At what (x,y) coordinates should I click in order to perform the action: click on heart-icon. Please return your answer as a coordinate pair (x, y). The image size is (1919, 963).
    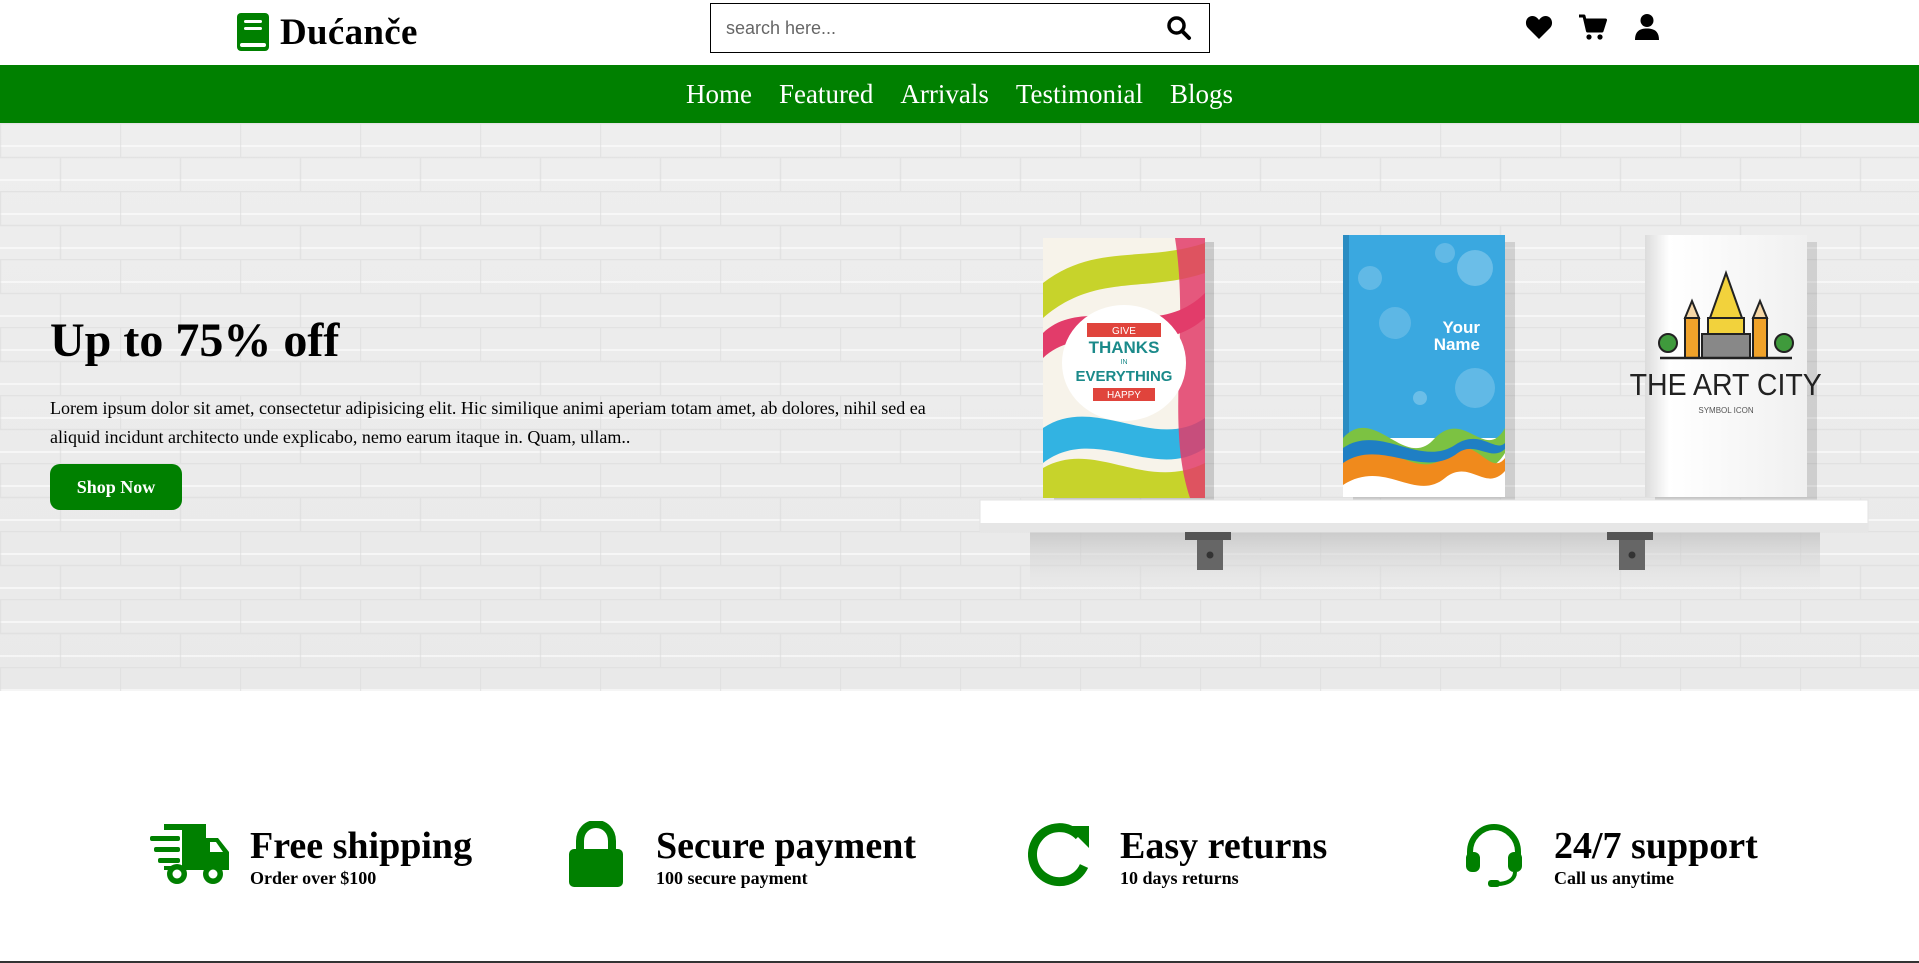
    Looking at the image, I should click on (1539, 27).